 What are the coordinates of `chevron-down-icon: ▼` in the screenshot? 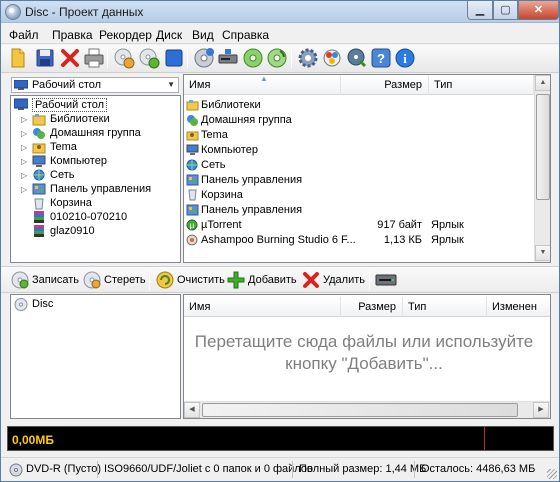 It's located at (171, 84).